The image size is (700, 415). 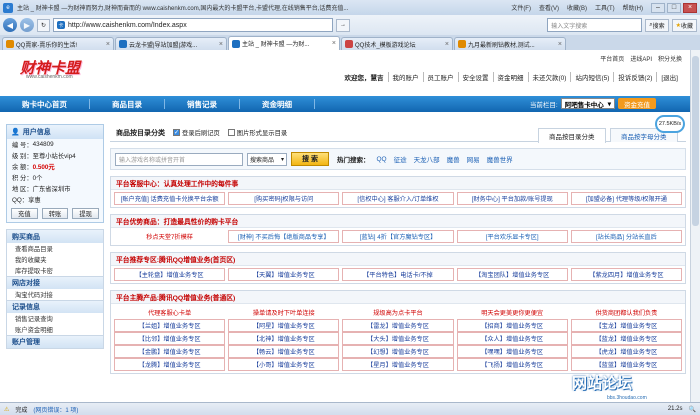 What do you see at coordinates (427, 159) in the screenshot?
I see `hot-keyword: 天龙八部` at bounding box center [427, 159].